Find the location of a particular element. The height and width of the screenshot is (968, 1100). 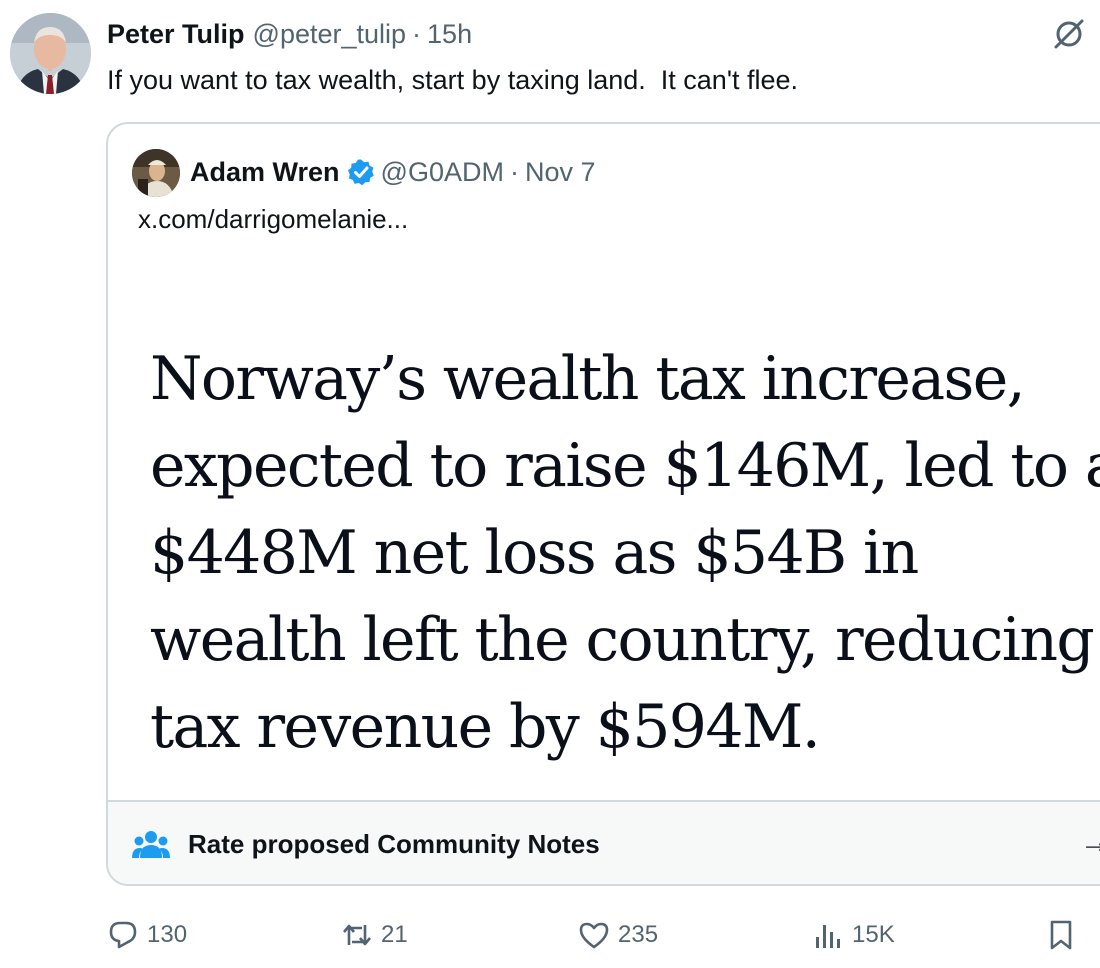

quoted-tweet-date: Nov 7 is located at coordinates (560, 172).